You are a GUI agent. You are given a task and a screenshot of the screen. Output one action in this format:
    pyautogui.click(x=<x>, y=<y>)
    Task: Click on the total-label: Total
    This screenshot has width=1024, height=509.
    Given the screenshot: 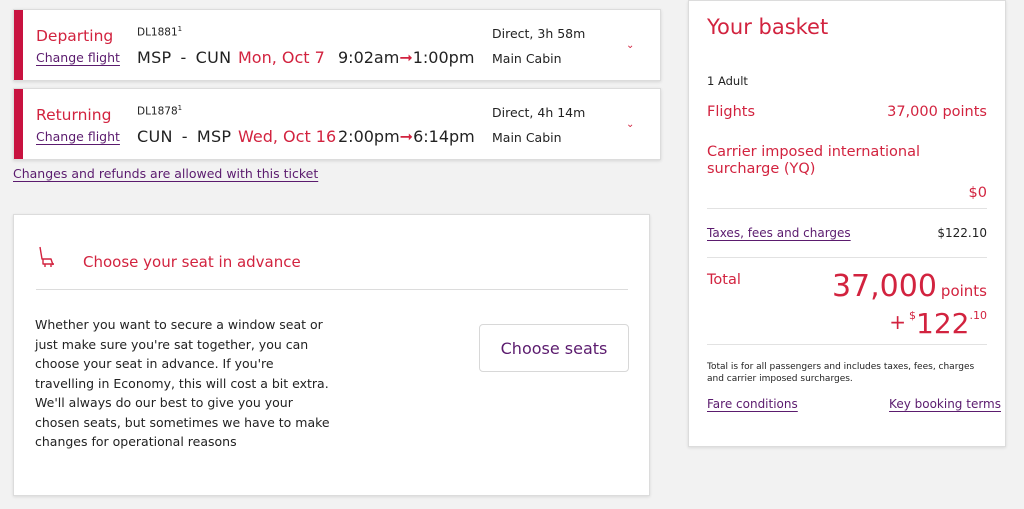 What is the action you would take?
    pyautogui.click(x=724, y=280)
    